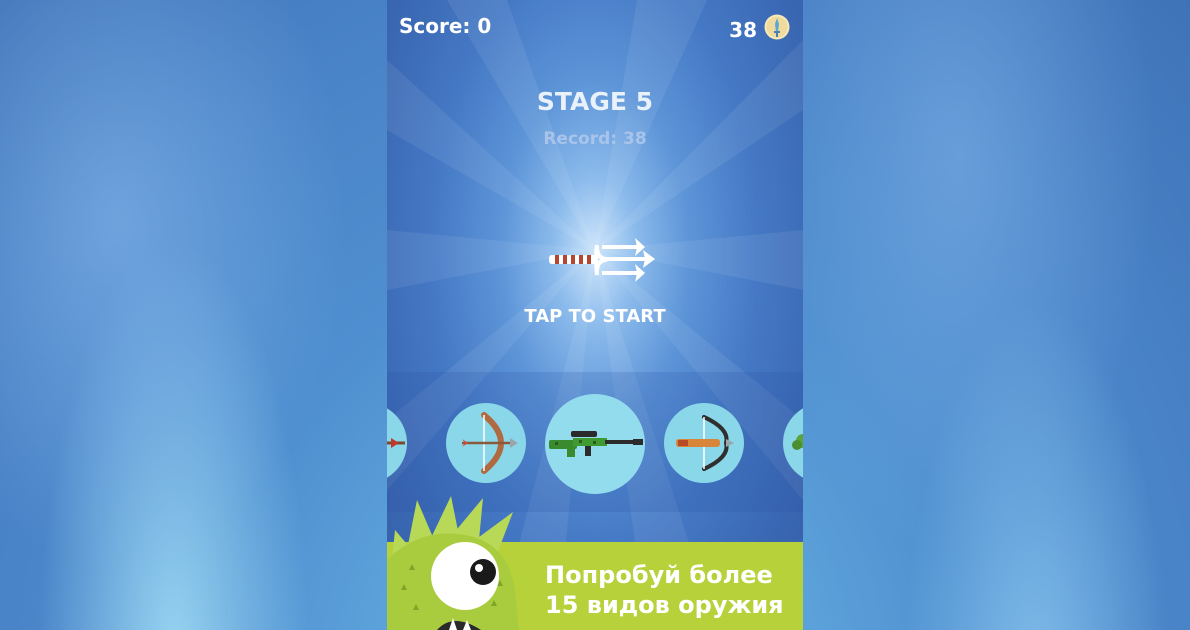  Describe the element at coordinates (445, 26) in the screenshot. I see `score-label: Score: 0` at that location.